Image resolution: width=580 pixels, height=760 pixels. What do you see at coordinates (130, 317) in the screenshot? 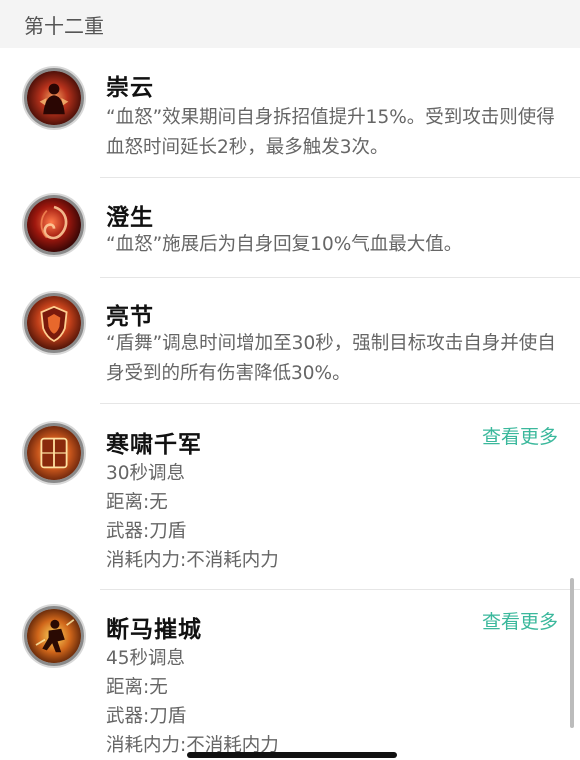
I see `skill-name: 亮节` at bounding box center [130, 317].